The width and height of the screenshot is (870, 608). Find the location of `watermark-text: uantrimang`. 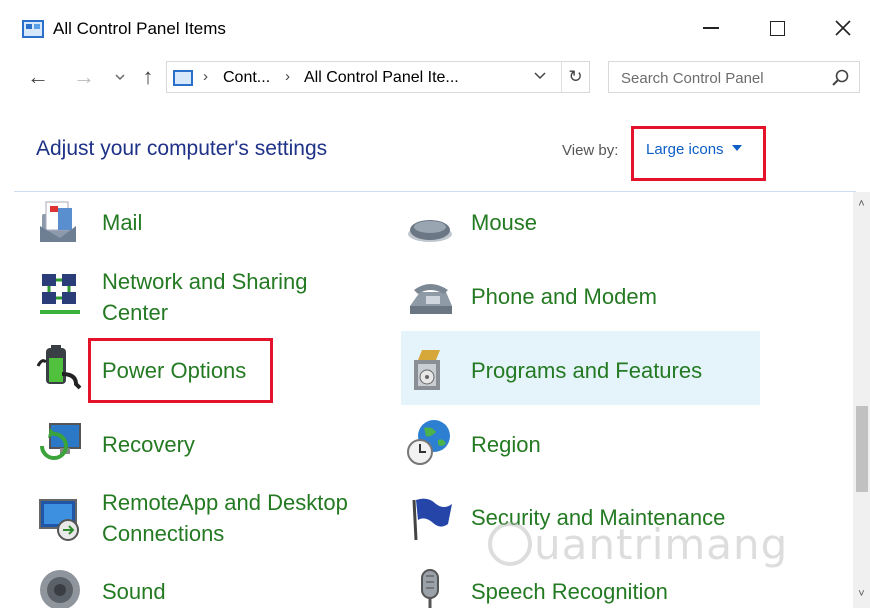

watermark-text: uantrimang is located at coordinates (661, 544).